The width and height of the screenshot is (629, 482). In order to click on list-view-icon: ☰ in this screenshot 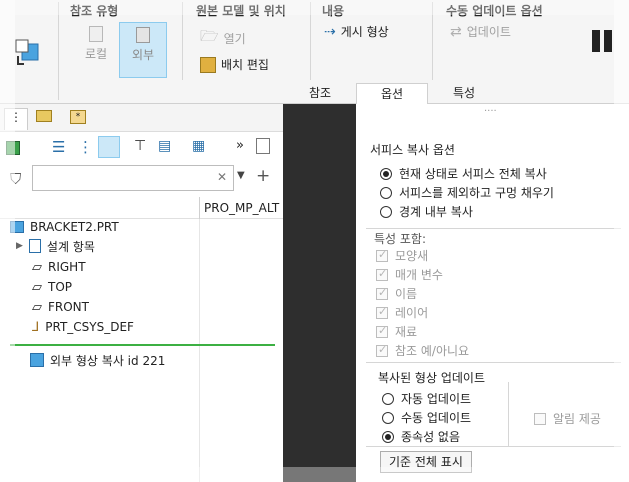, I will do `click(58, 147)`.